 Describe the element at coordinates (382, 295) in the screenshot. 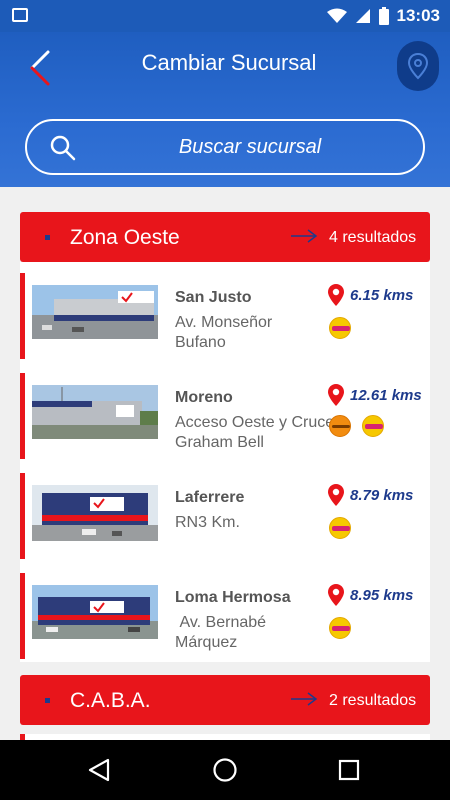

I see `branch-distance: 6.15 kms` at that location.